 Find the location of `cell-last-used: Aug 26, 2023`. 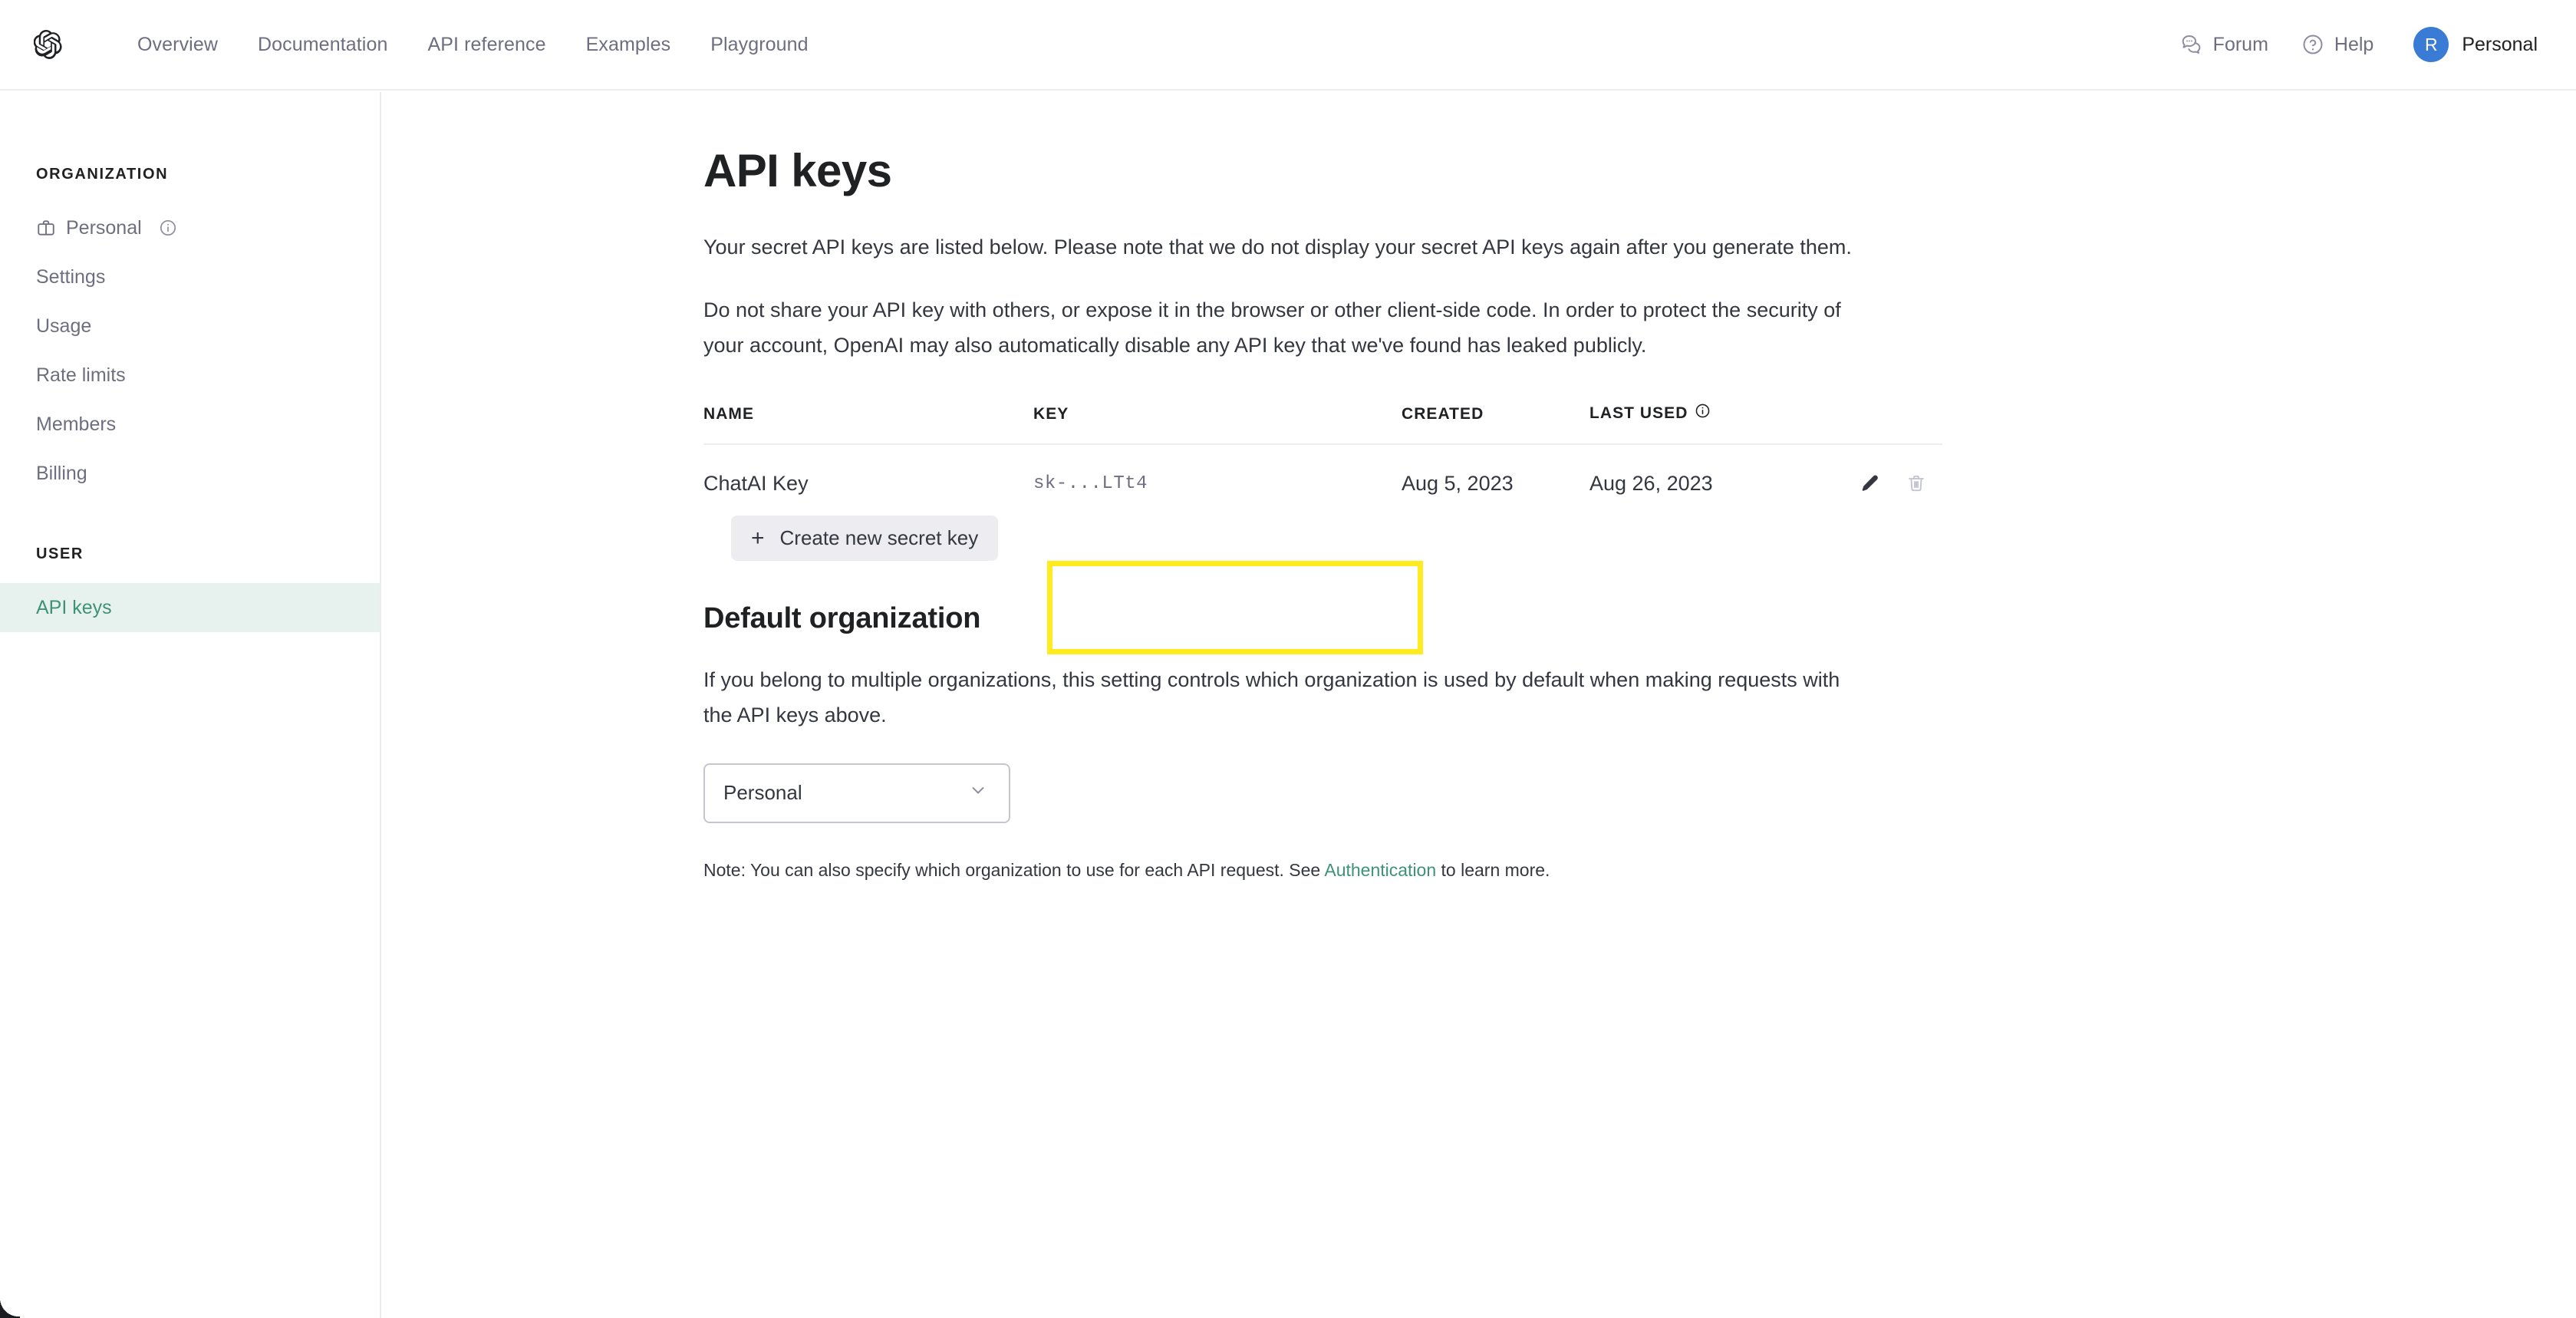

cell-last-used: Aug 26, 2023 is located at coordinates (1651, 483).